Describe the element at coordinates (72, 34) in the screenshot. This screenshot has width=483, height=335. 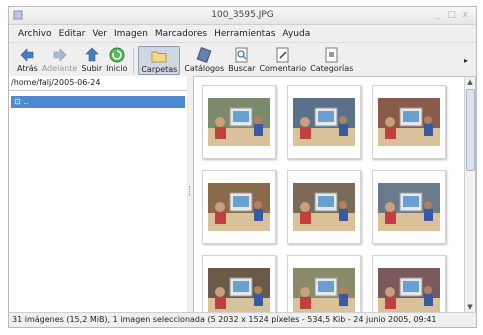
I see `menu-editar: Editar` at that location.